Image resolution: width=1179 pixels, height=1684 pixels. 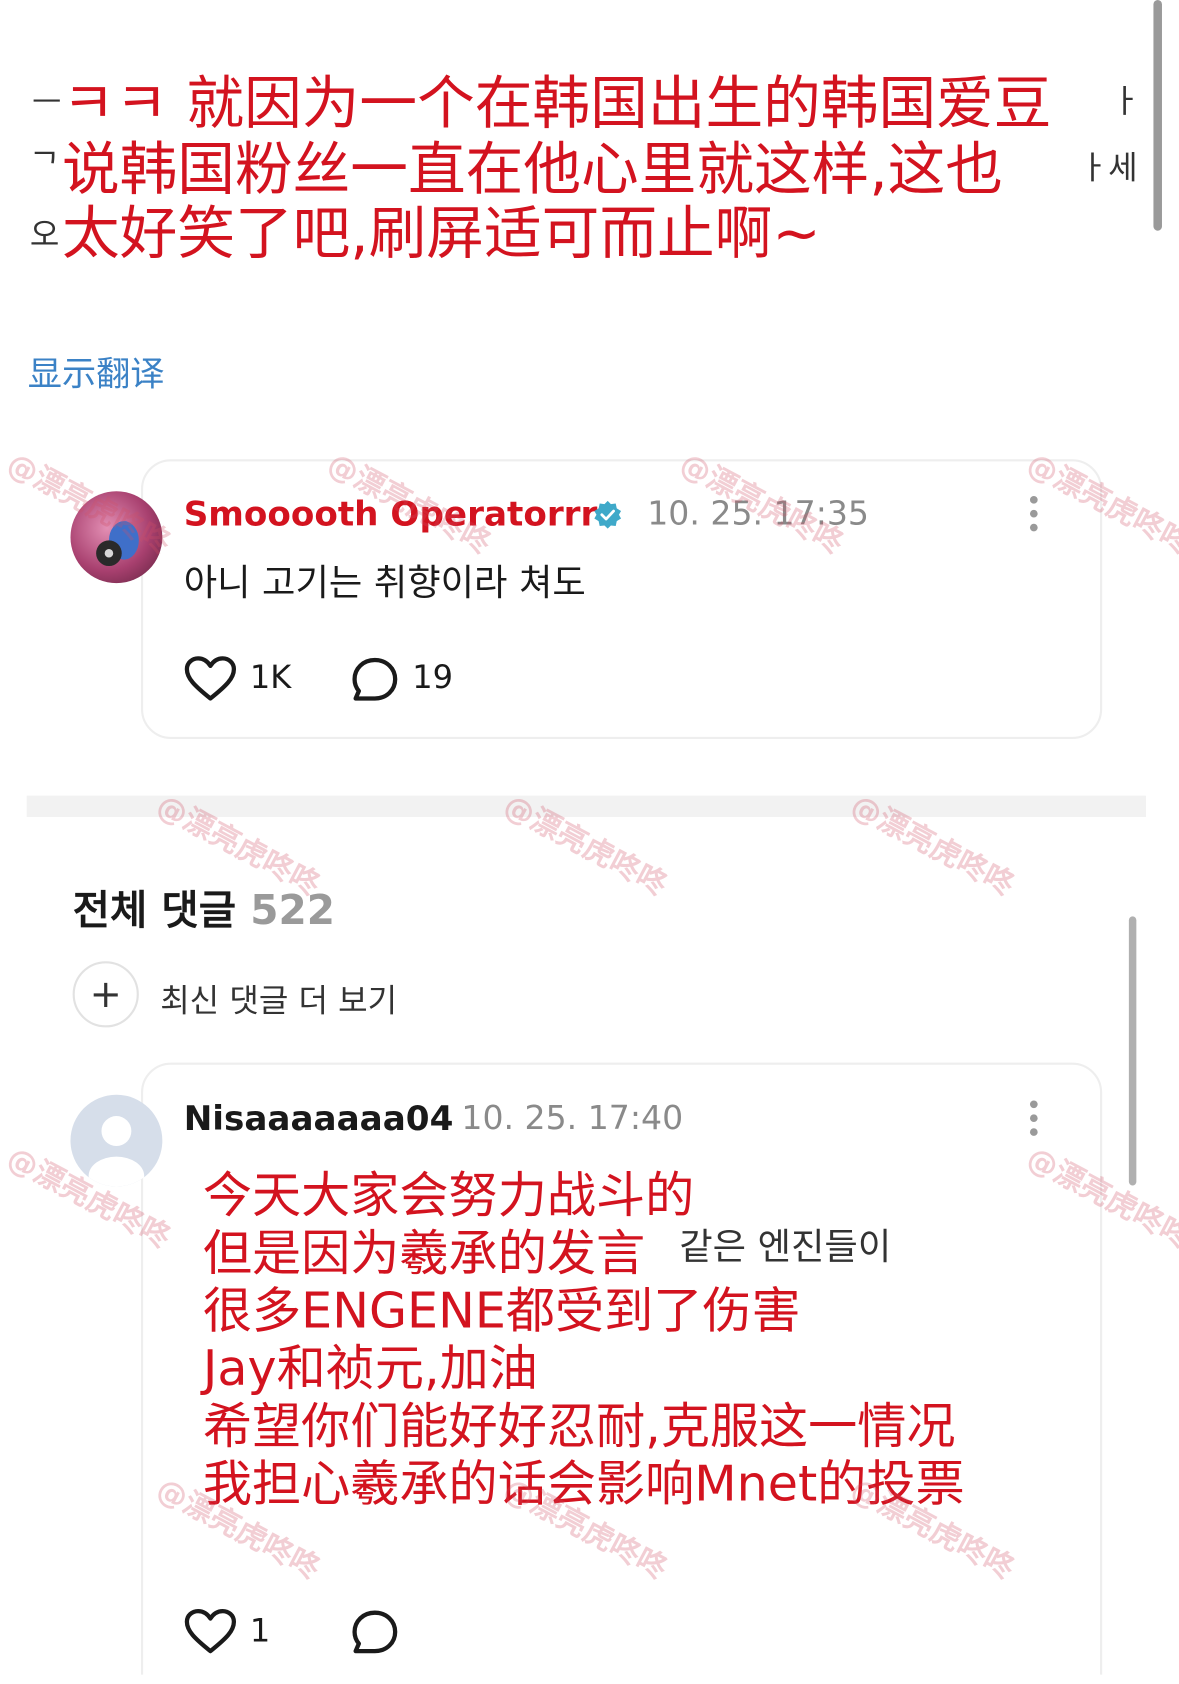 I want to click on reply-text: 아니 고기는 취향이라 쳐도, so click(x=384, y=583).